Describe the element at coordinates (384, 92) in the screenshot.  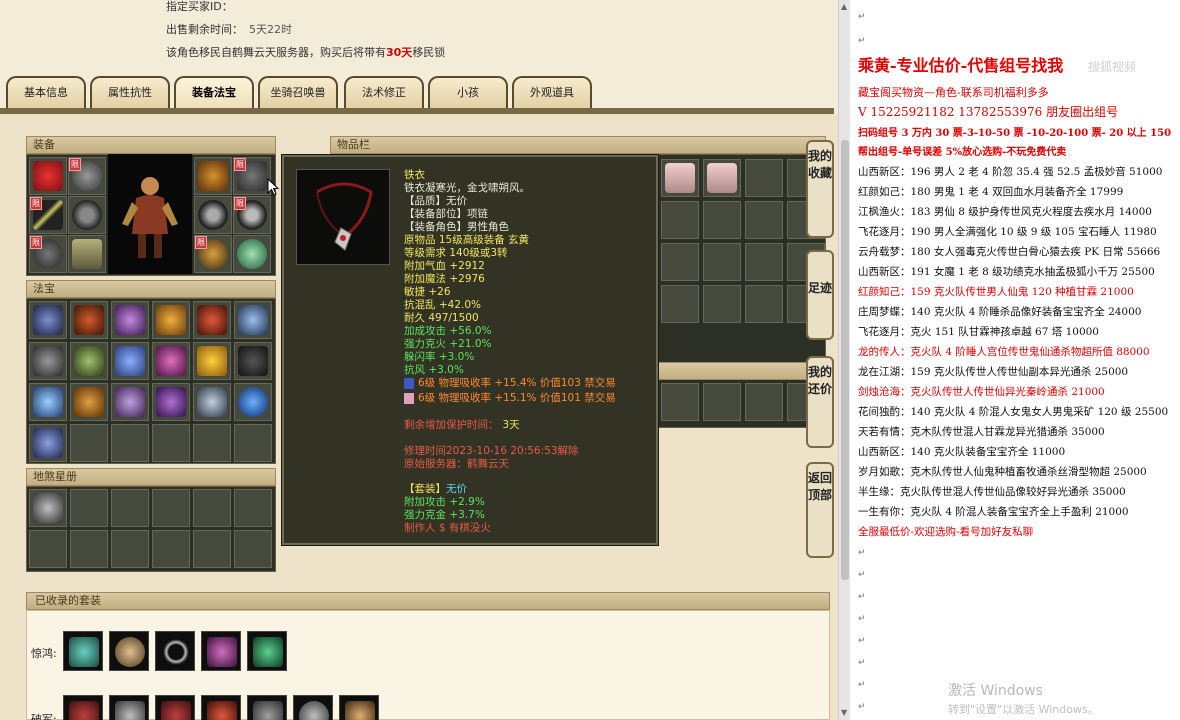
I see `tab-spell-fix: 法术修正` at that location.